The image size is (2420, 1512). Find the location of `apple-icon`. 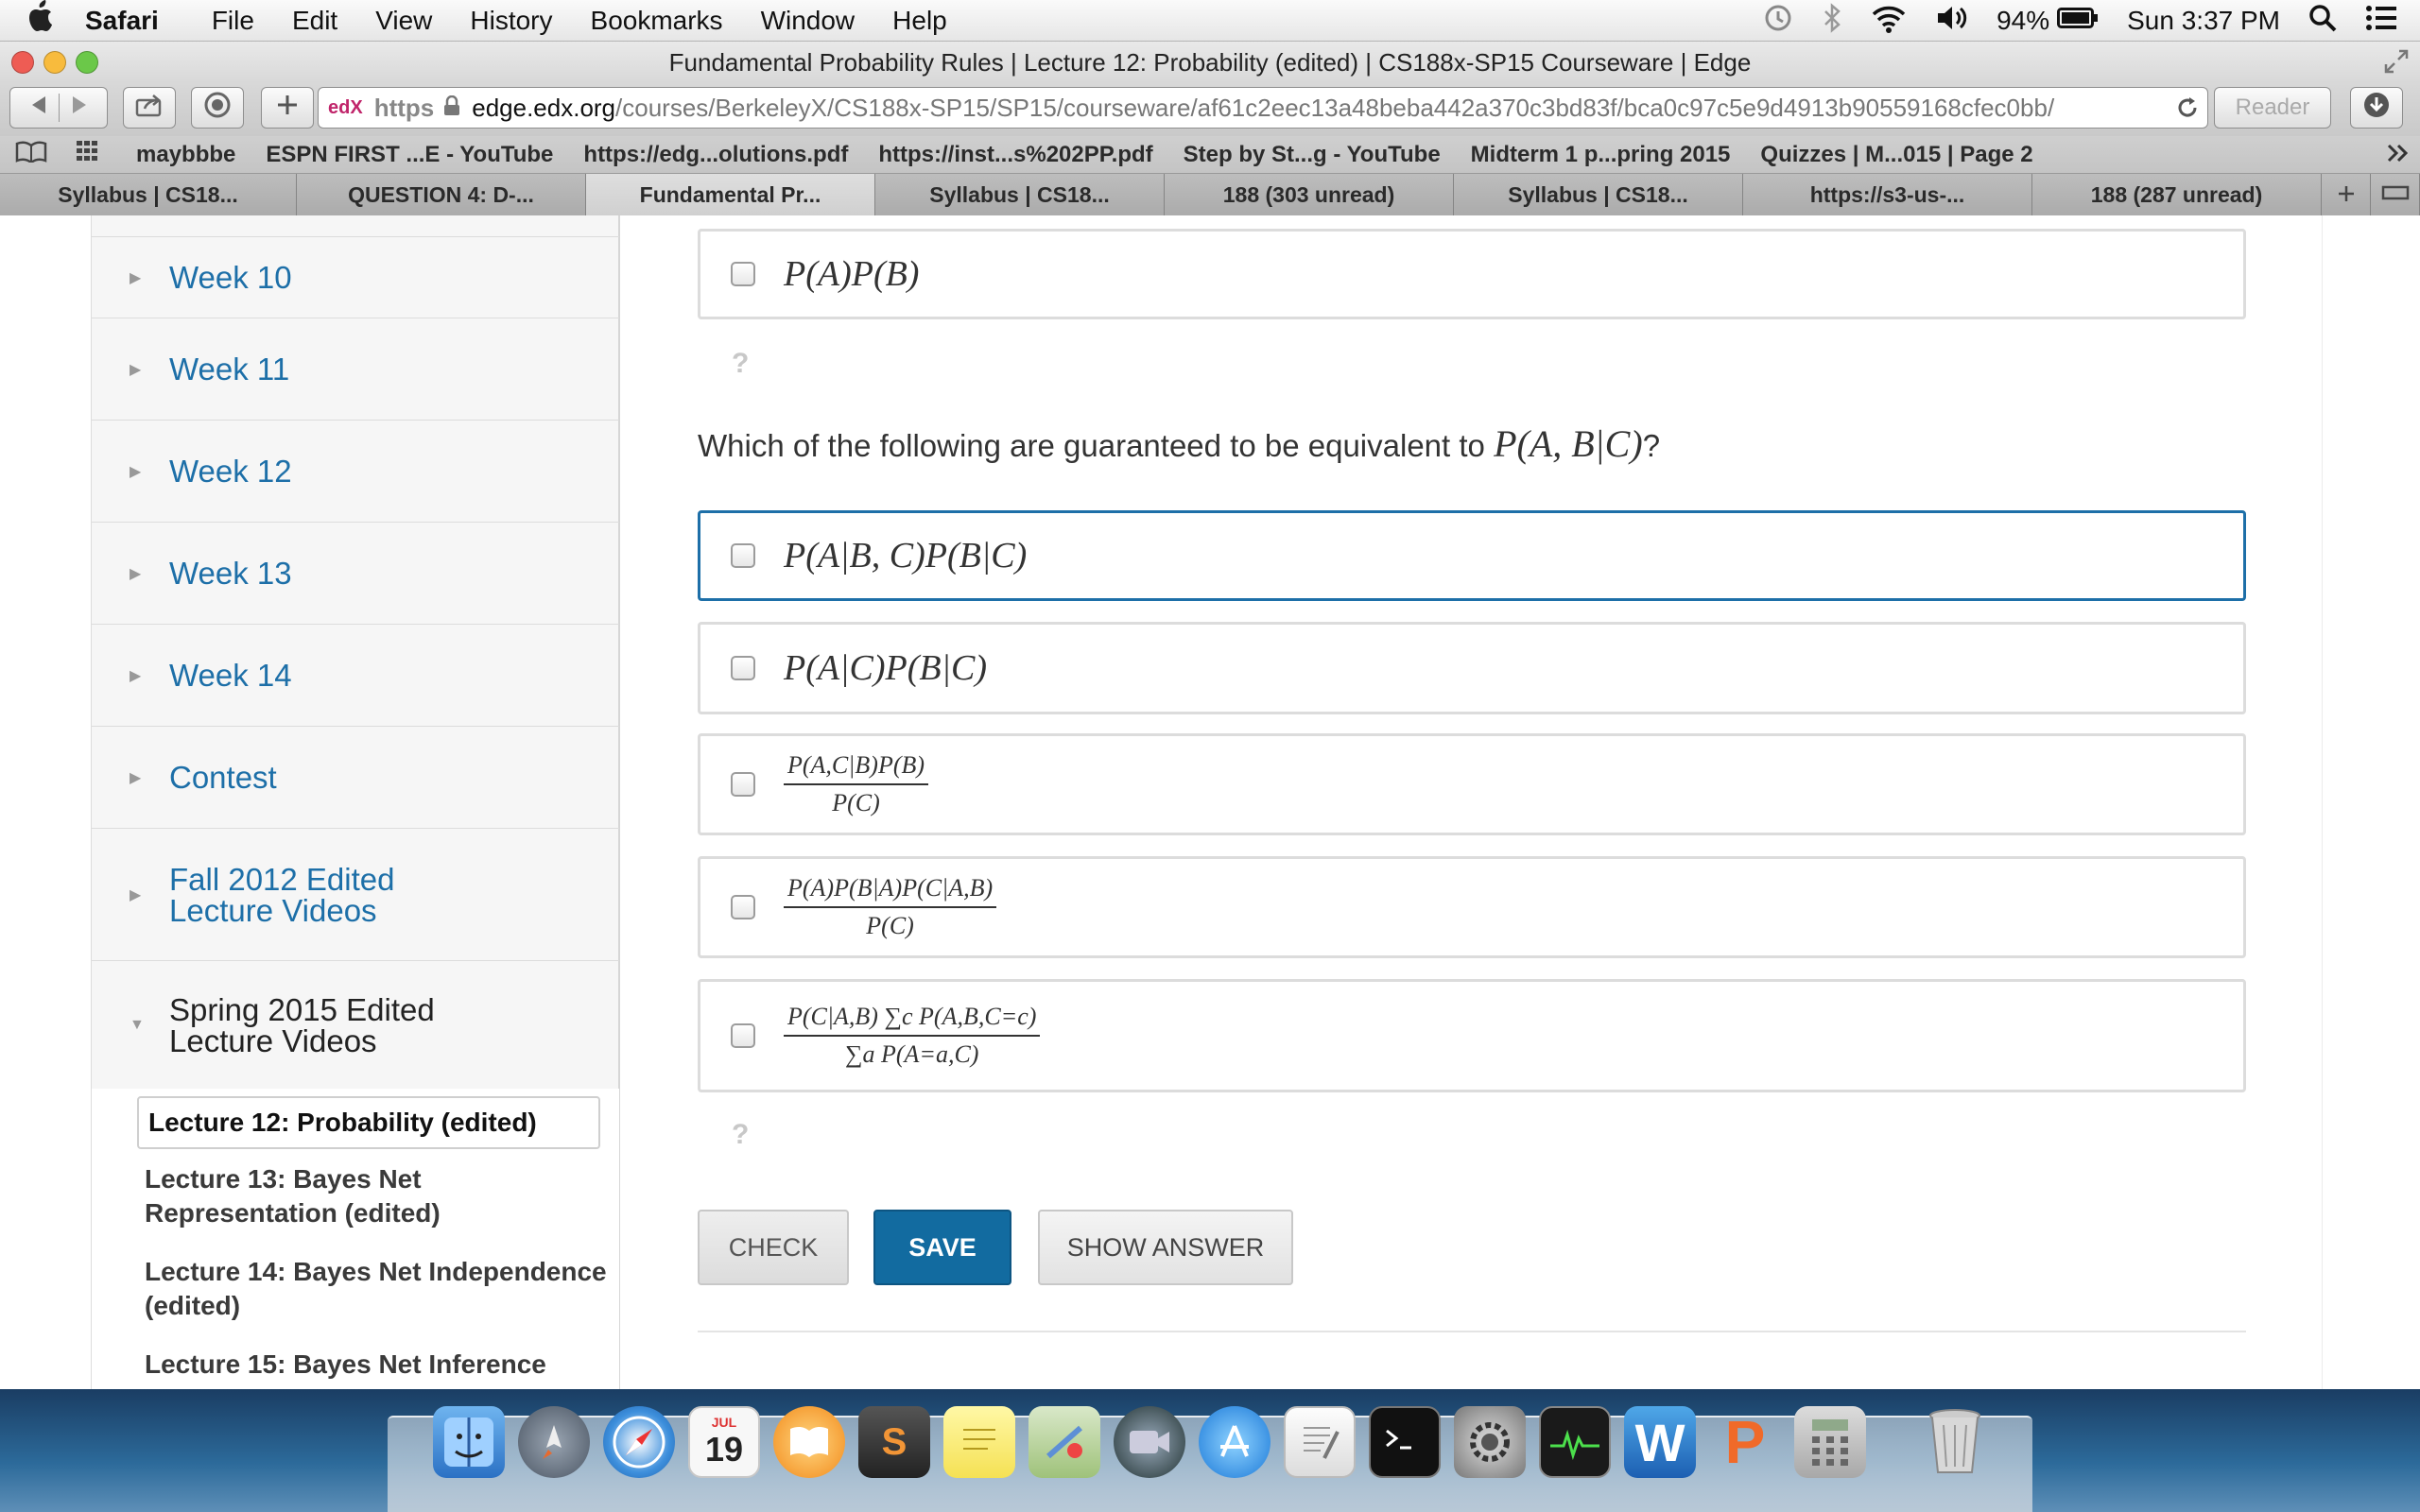

apple-icon is located at coordinates (56, 20).